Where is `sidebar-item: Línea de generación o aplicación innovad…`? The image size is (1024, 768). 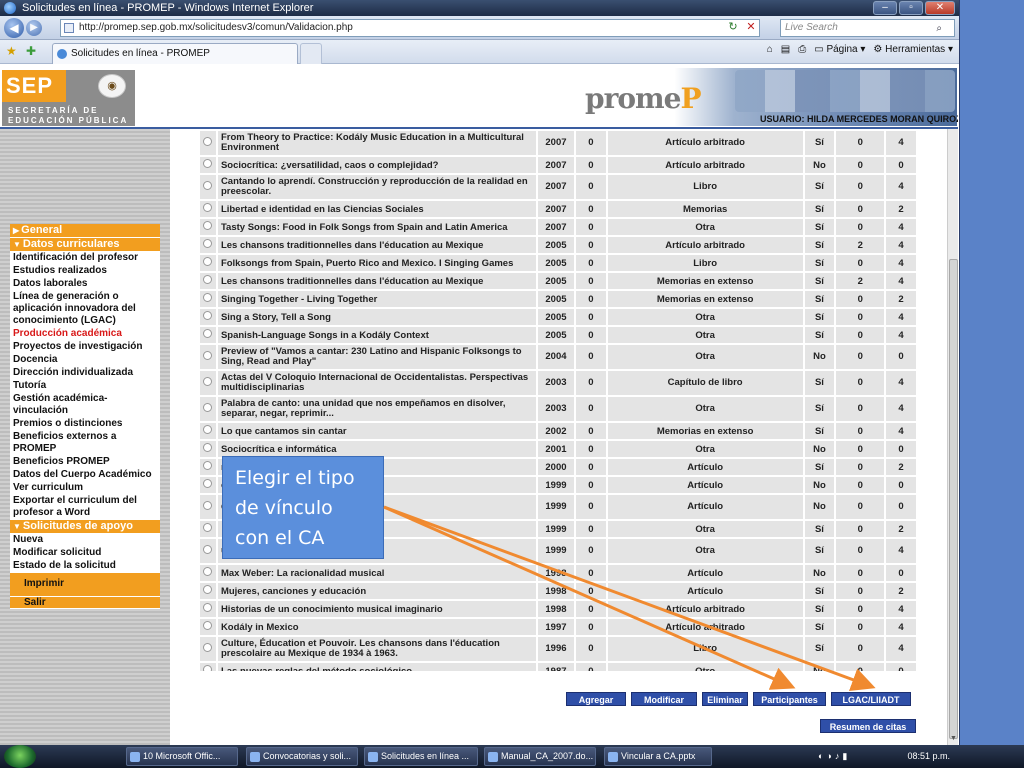 sidebar-item: Línea de generación o aplicación innovad… is located at coordinates (85, 309).